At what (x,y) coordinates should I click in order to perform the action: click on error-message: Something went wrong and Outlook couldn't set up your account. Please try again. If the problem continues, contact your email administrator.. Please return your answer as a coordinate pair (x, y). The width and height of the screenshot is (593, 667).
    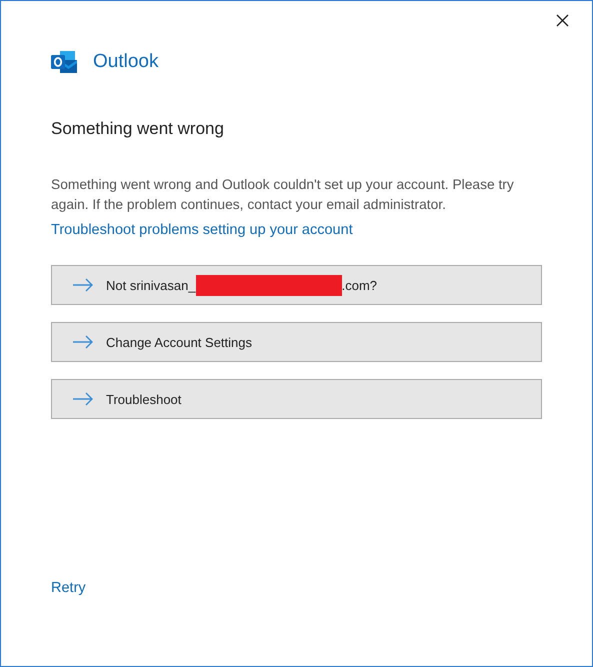
    Looking at the image, I should click on (283, 195).